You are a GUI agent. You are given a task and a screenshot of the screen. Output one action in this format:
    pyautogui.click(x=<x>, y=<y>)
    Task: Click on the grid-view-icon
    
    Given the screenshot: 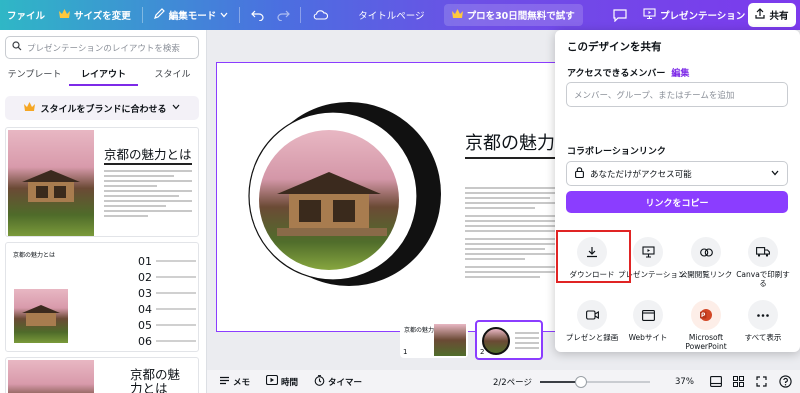 What is the action you would take?
    pyautogui.click(x=738, y=383)
    